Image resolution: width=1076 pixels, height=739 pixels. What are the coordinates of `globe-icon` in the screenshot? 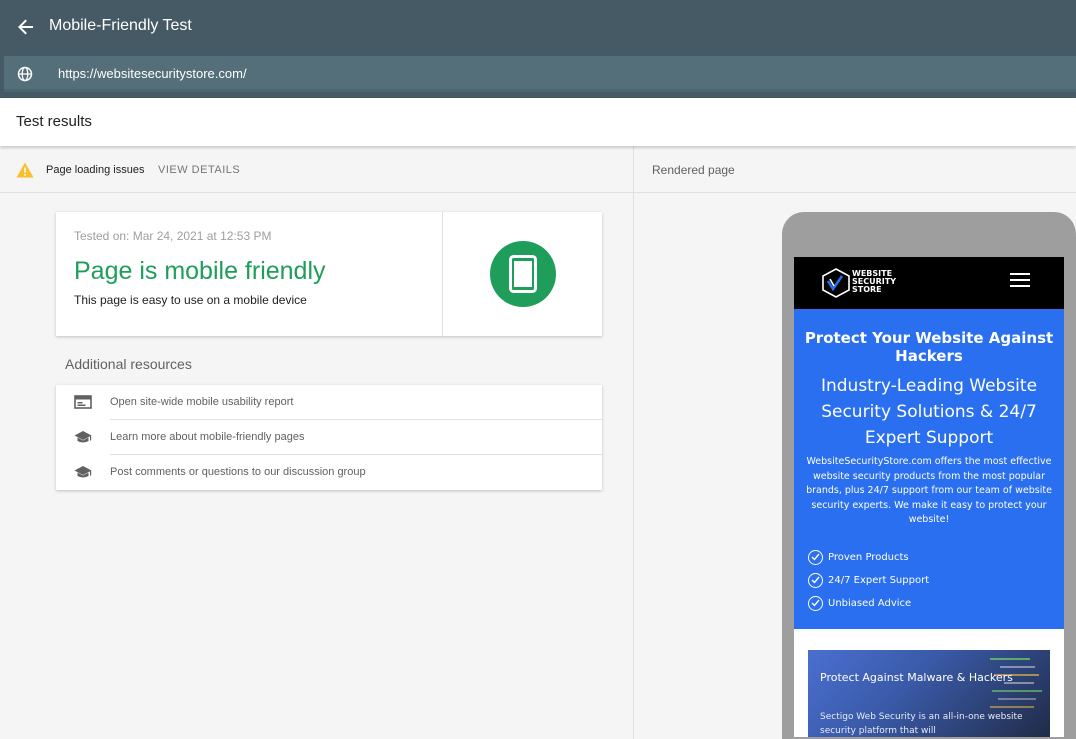 It's located at (25, 74).